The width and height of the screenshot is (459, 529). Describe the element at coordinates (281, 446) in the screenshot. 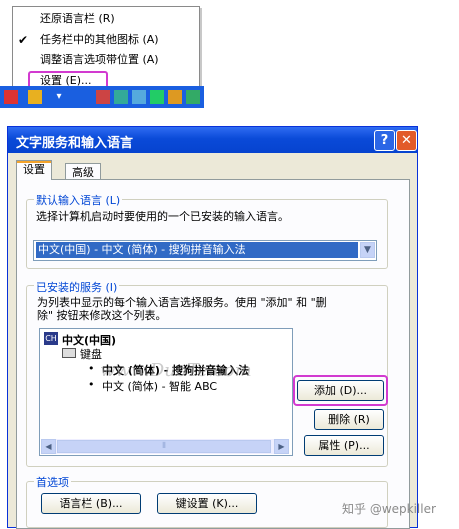

I see `scroll-right-icon: ▶` at that location.